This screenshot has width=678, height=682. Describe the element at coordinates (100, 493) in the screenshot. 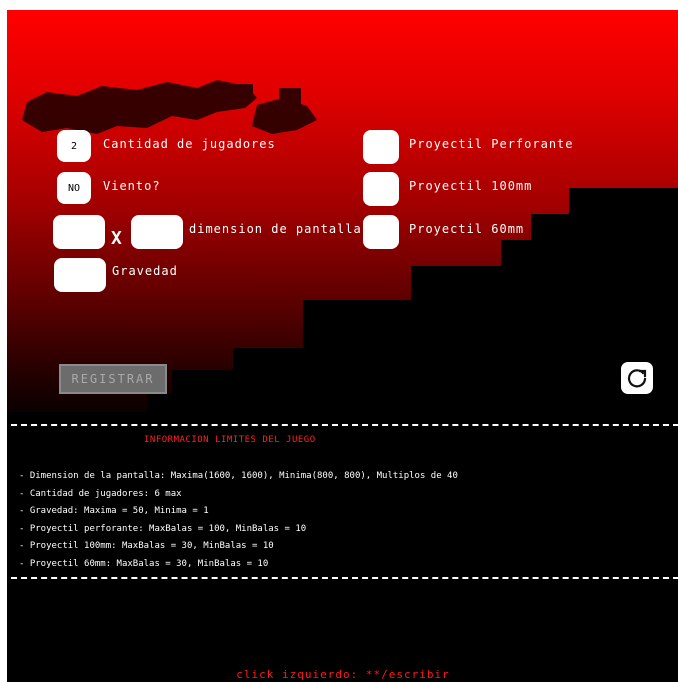

I see `rule-item: - Cantidad de jugadores: 6 max` at that location.